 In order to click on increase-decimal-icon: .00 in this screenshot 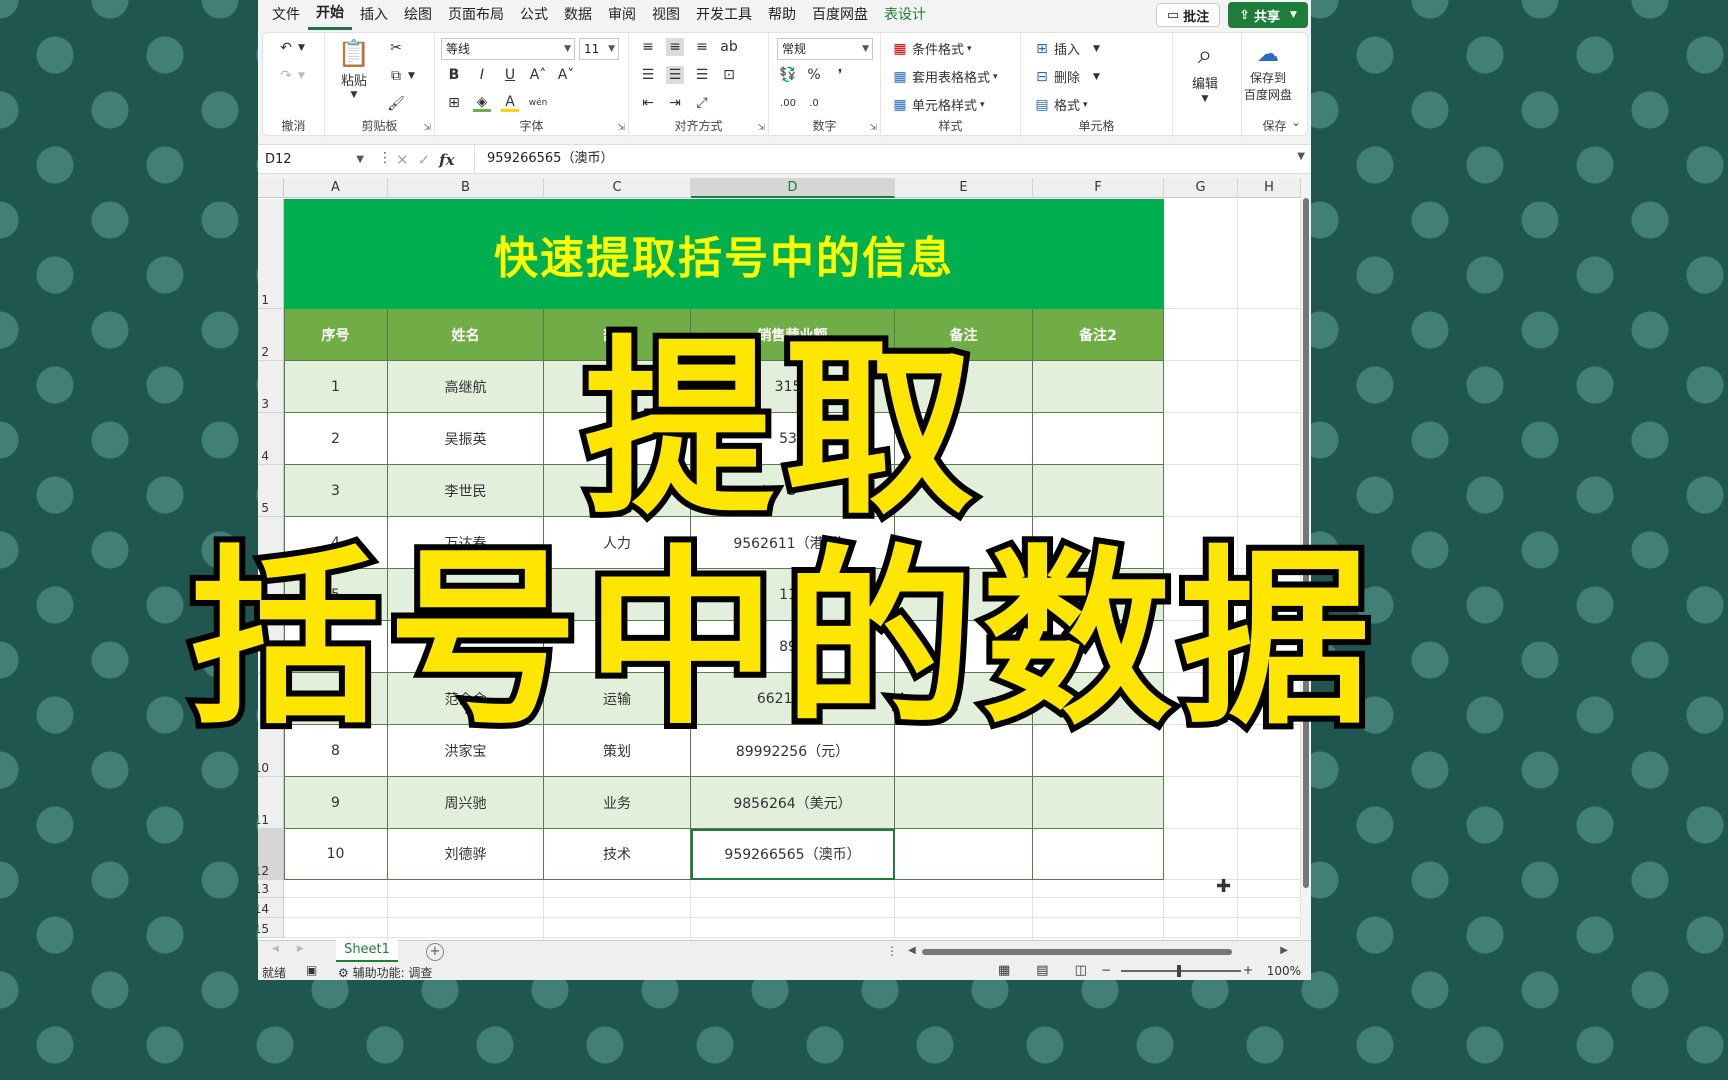, I will do `click(788, 103)`.